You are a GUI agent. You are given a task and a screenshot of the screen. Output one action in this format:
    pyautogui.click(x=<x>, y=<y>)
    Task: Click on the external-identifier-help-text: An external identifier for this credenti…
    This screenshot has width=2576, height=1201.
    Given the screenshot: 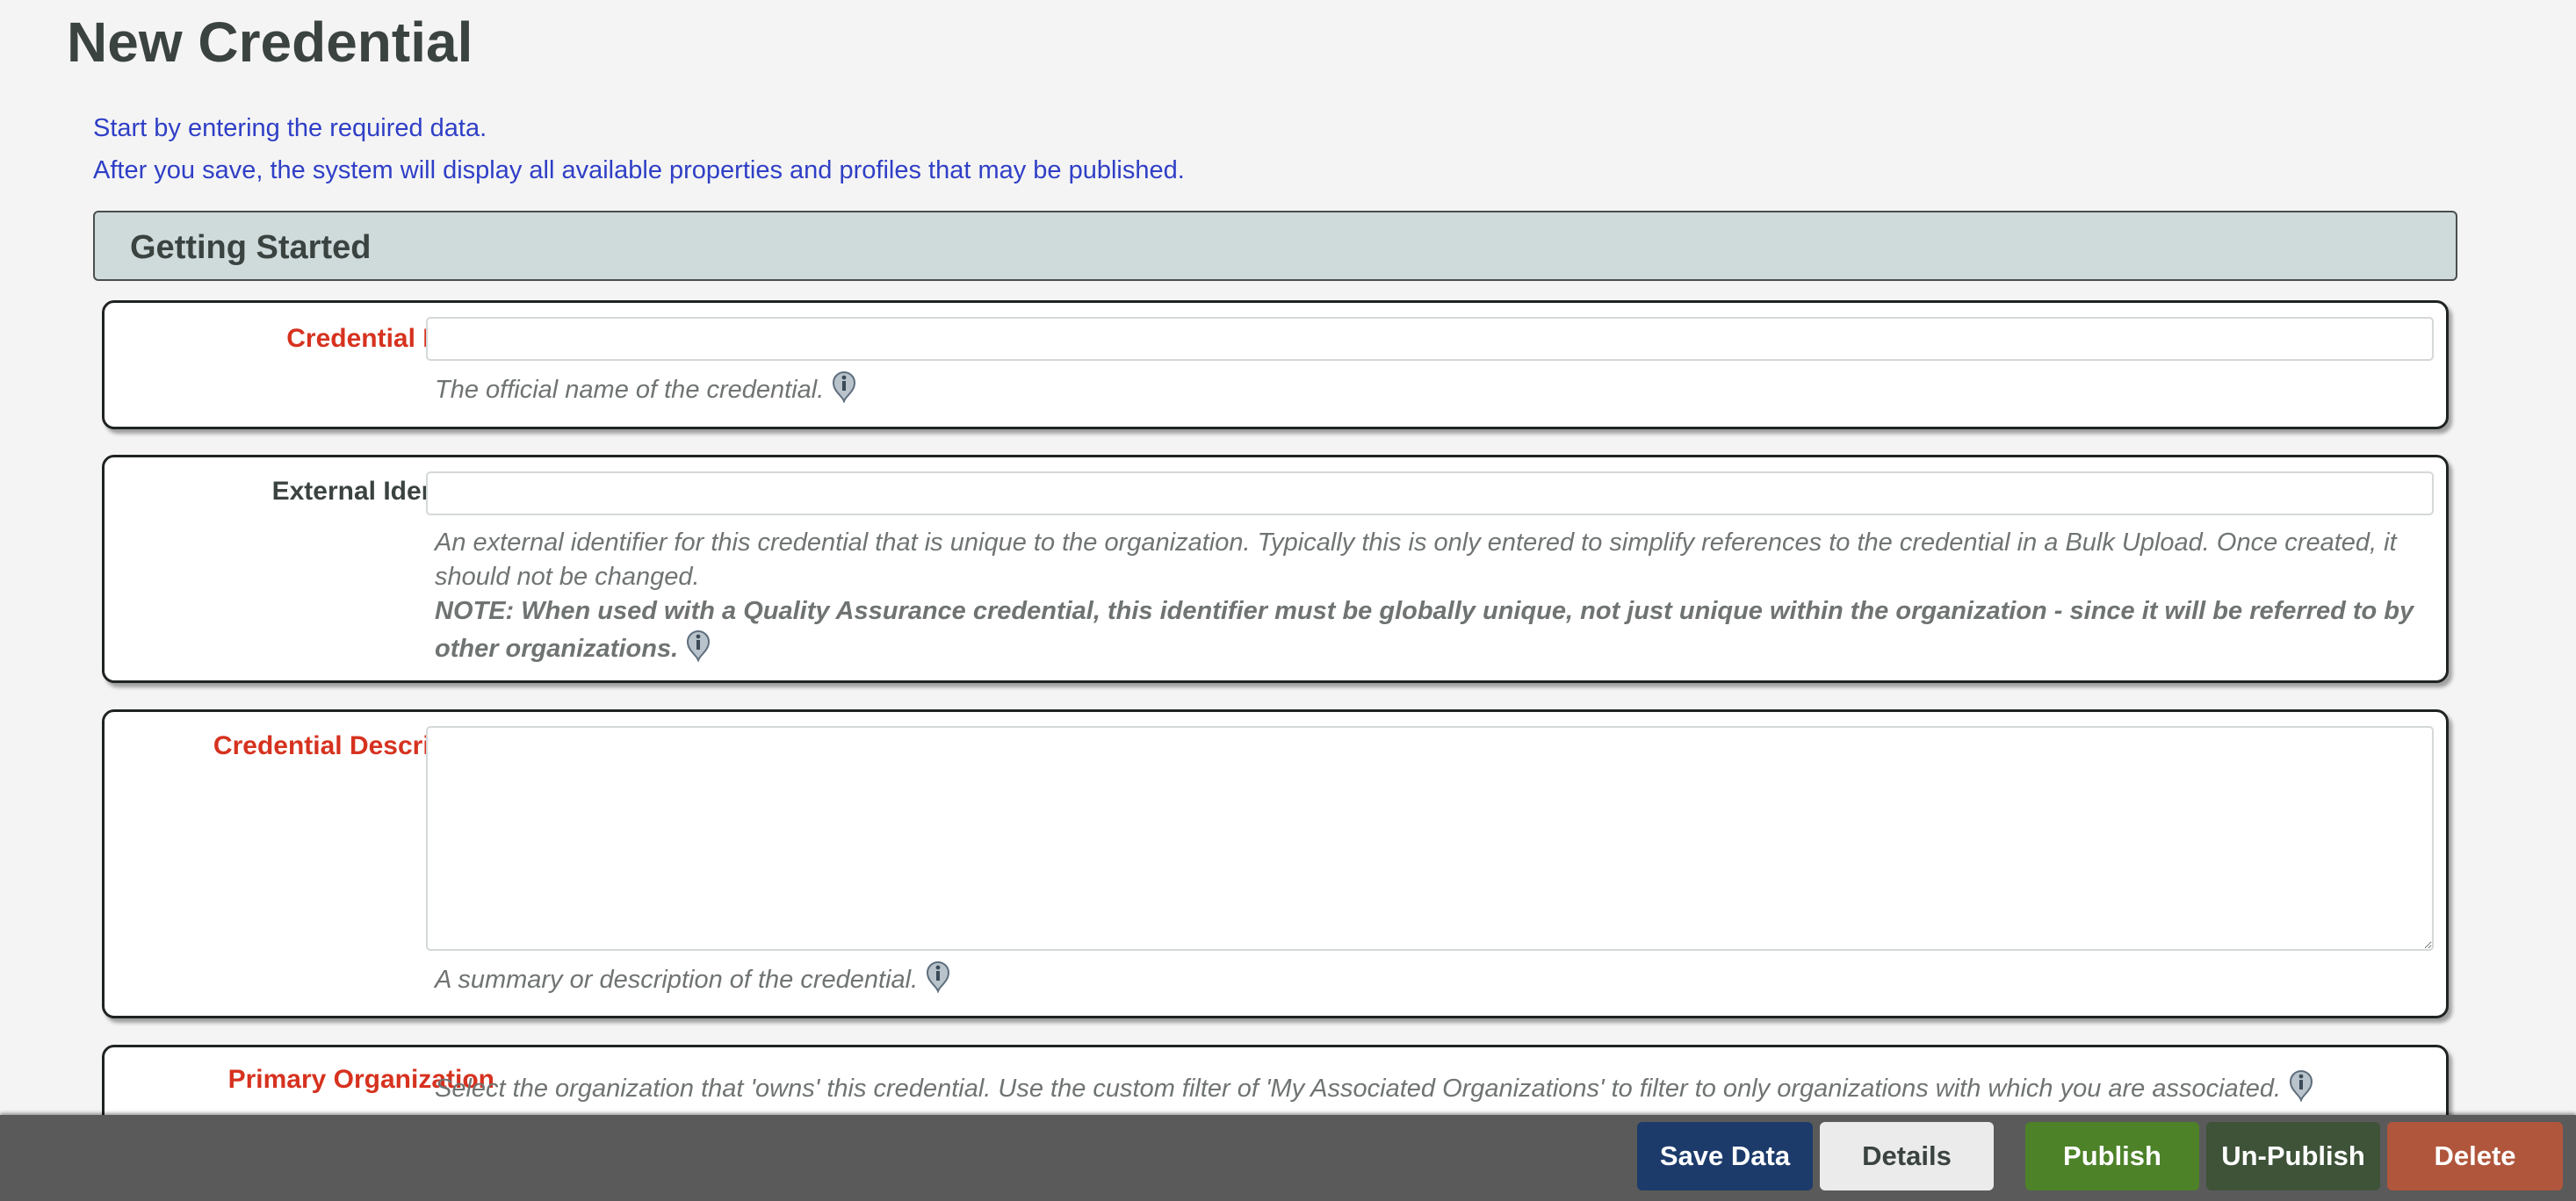 What is the action you would take?
    pyautogui.click(x=1416, y=560)
    